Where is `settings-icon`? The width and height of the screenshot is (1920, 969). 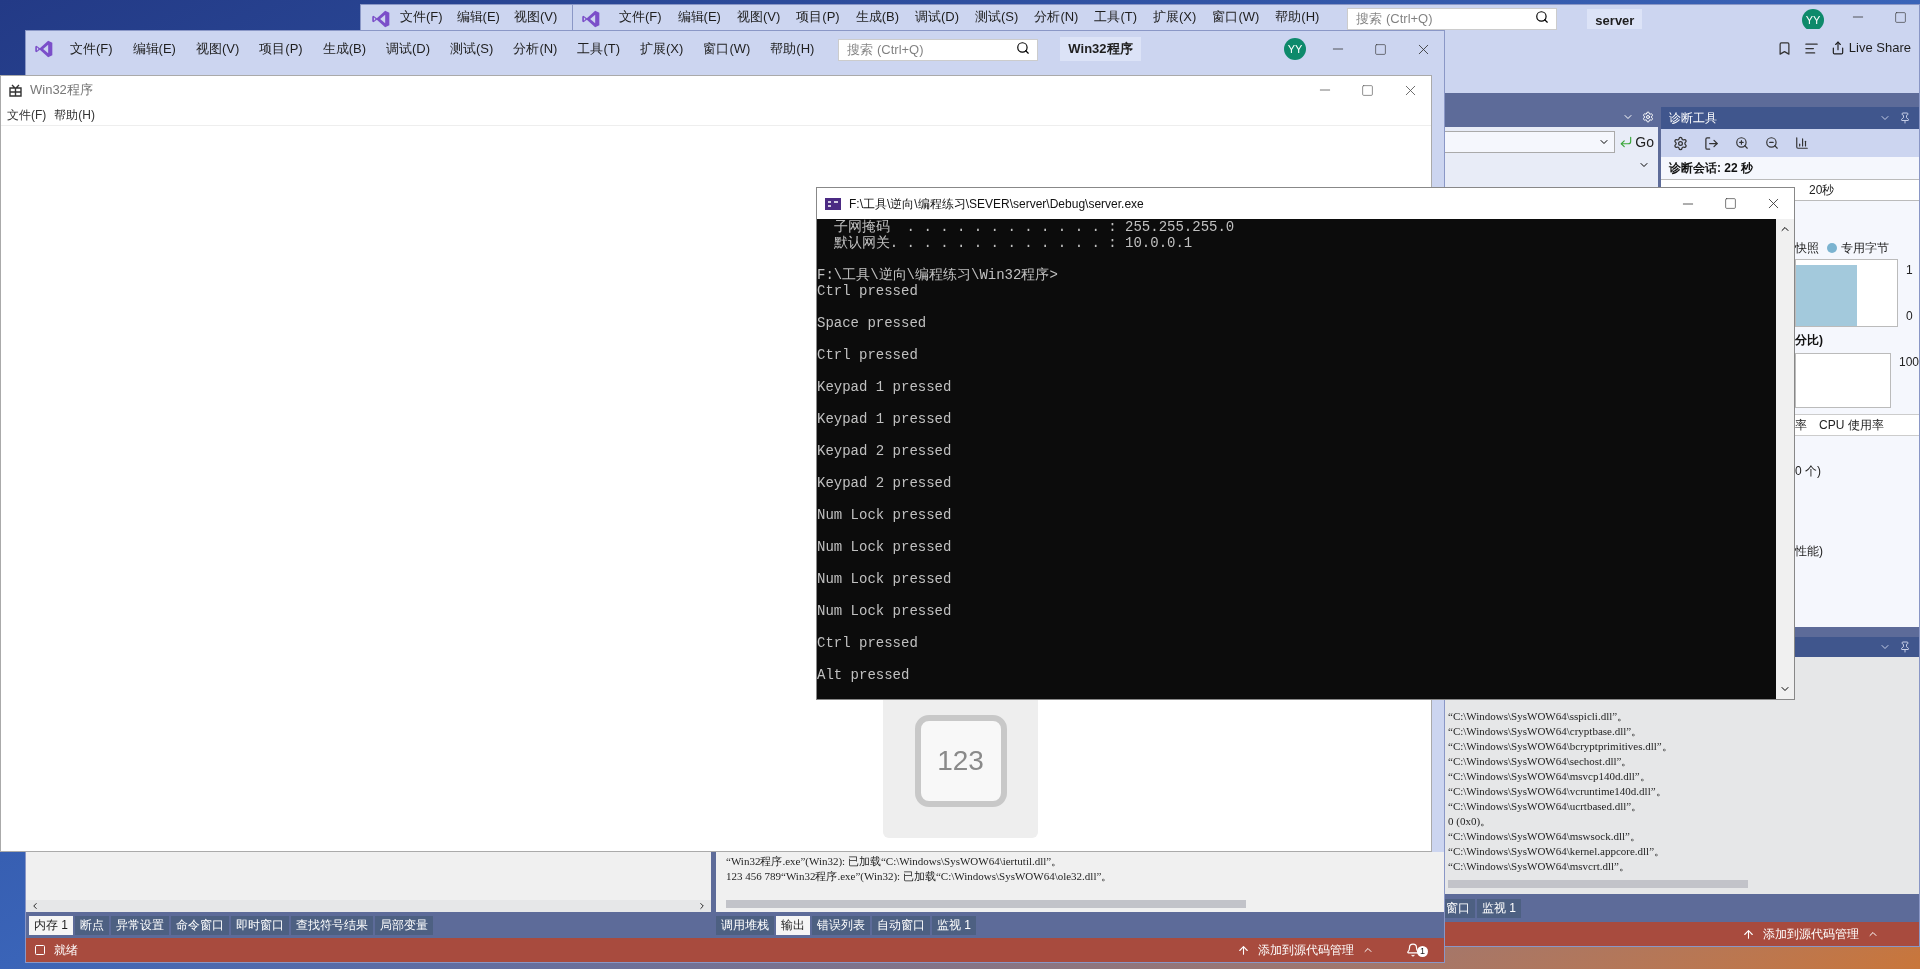
settings-icon is located at coordinates (1680, 143).